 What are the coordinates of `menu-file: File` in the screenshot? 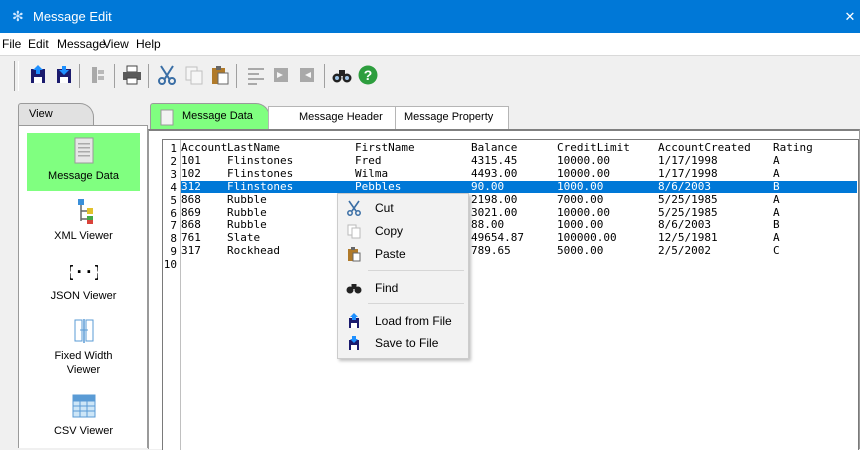 It's located at (11, 44).